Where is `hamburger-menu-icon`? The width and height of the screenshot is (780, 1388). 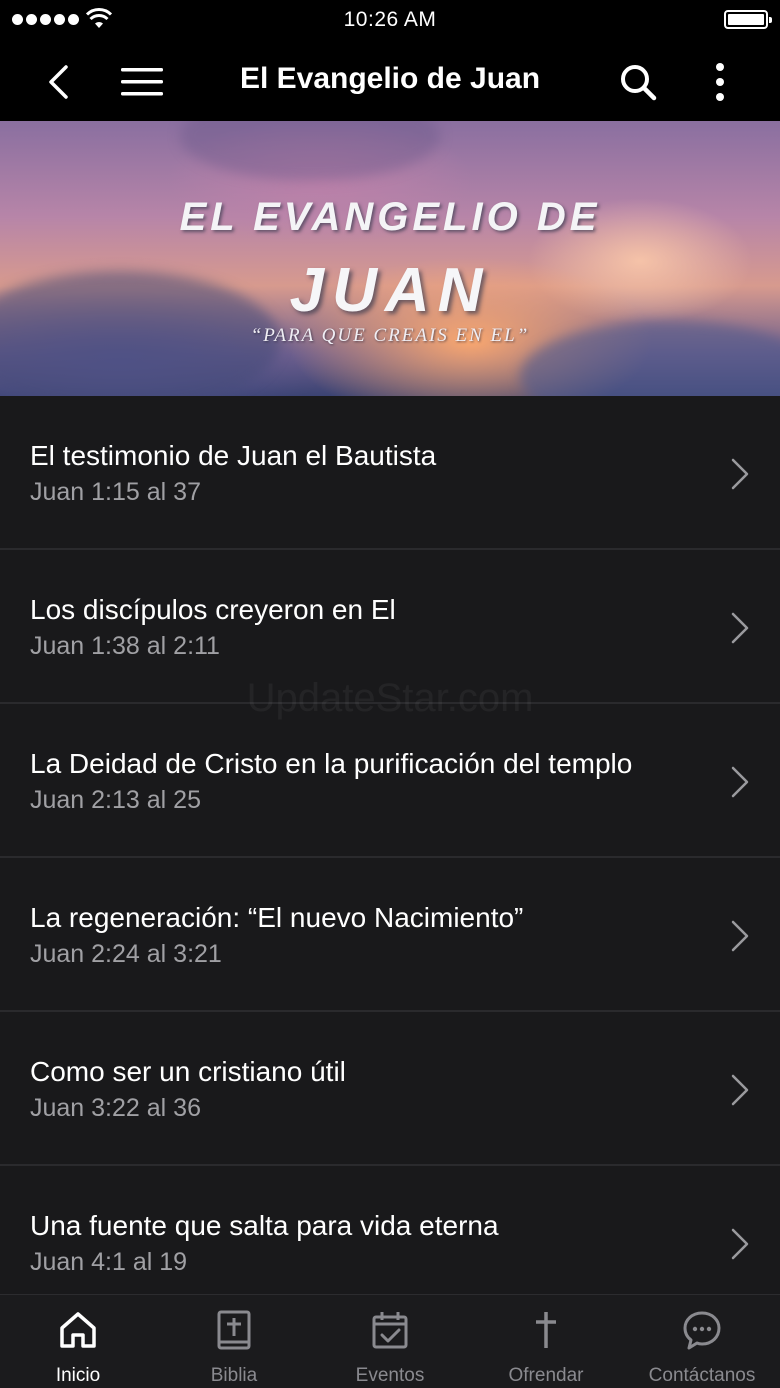
hamburger-menu-icon is located at coordinates (142, 82).